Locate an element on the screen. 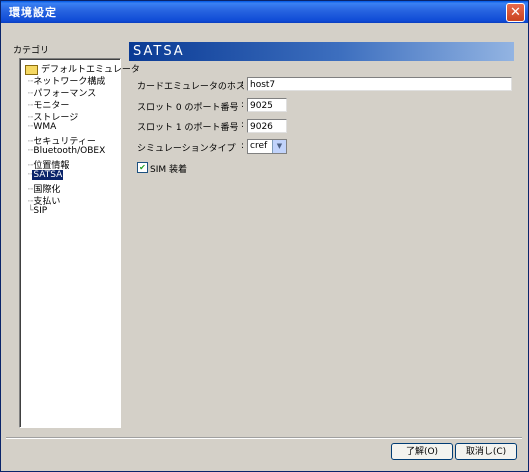  sim-type-select: cref ▼ is located at coordinates (267, 146).